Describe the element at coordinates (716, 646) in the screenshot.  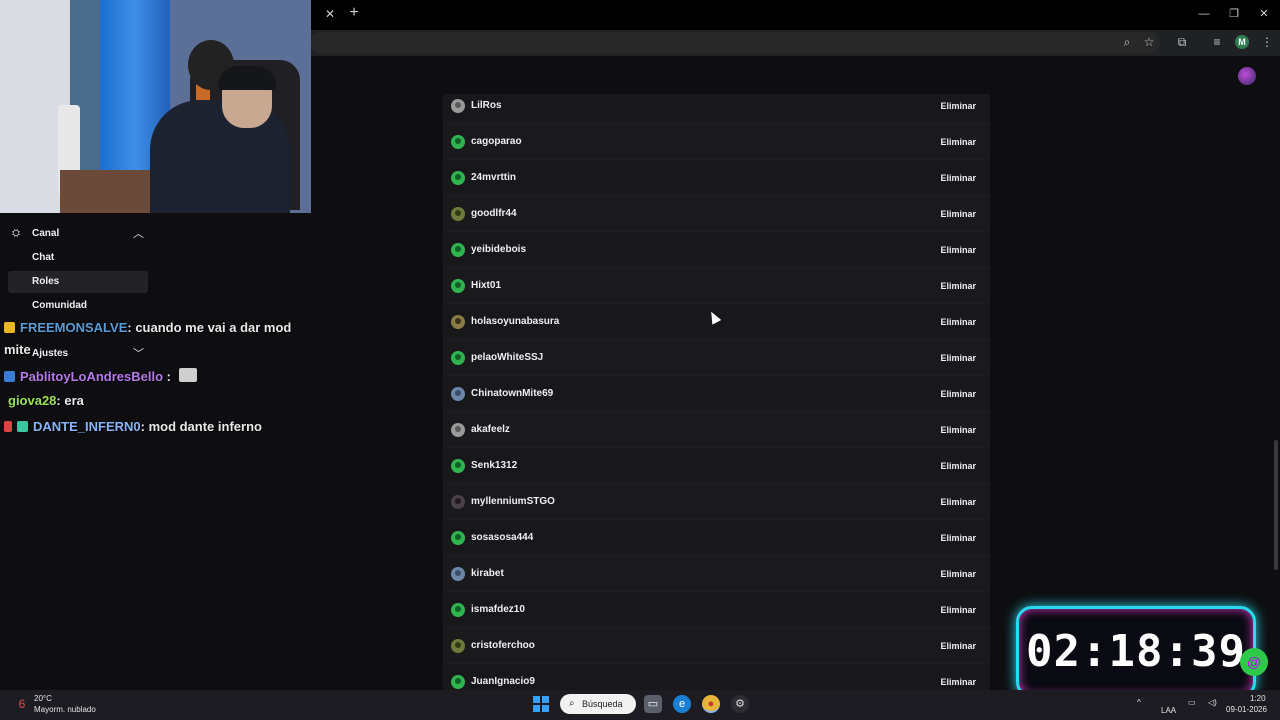
I see `list-item: cristoferchoo Eliminar` at that location.